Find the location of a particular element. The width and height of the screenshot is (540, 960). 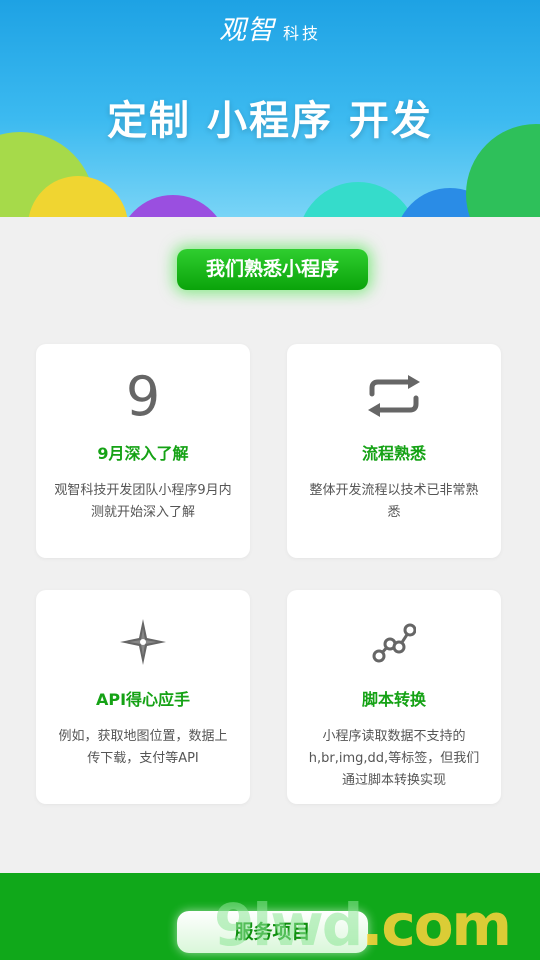

repeat-arrows-icon is located at coordinates (394, 396).